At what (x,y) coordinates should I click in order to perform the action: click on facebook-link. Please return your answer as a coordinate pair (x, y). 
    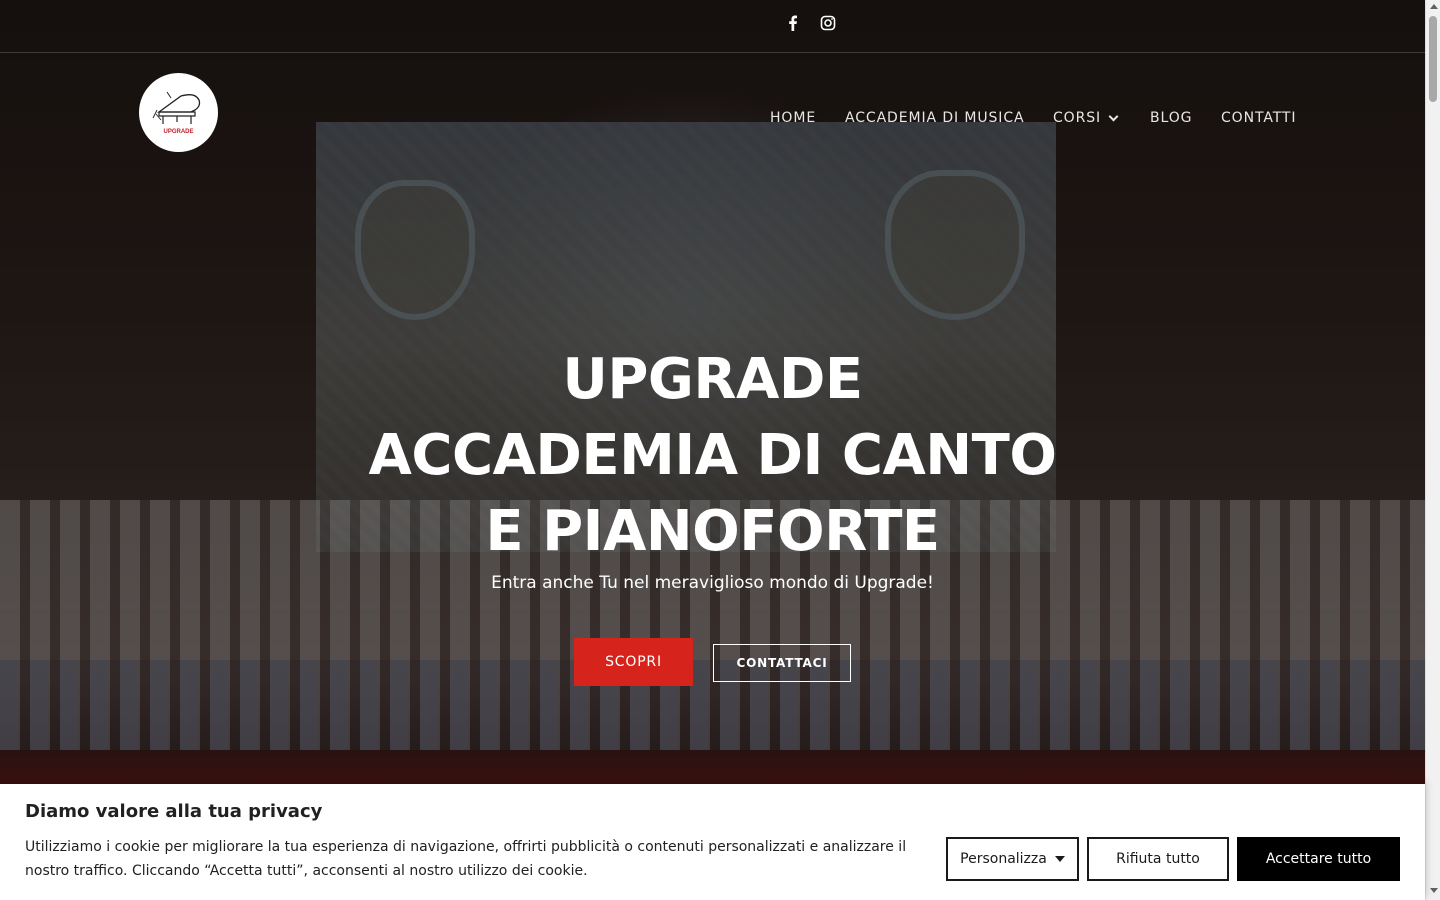
    Looking at the image, I should click on (793, 25).